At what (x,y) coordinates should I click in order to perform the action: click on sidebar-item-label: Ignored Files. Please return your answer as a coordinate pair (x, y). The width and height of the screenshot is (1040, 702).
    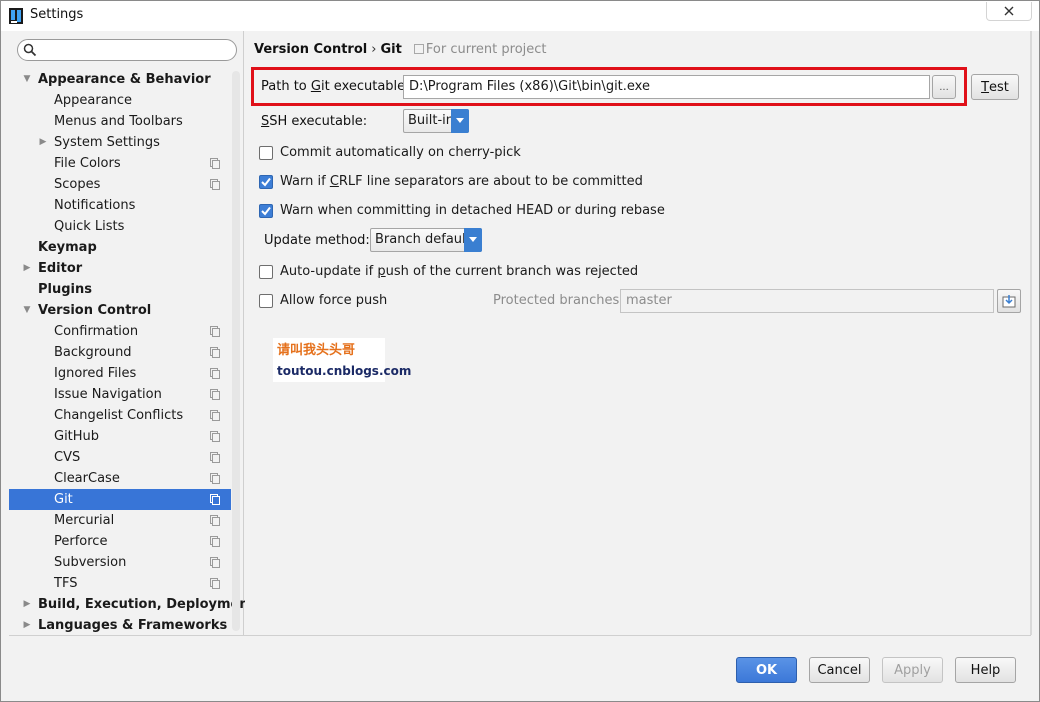
    Looking at the image, I should click on (95, 373).